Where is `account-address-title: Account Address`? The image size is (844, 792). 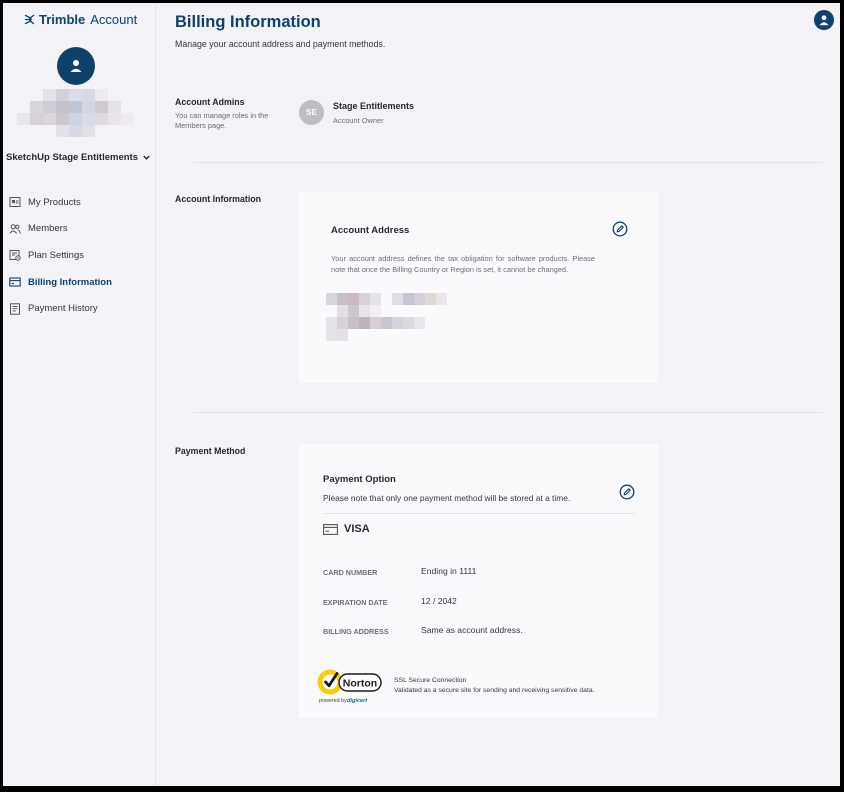 account-address-title: Account Address is located at coordinates (370, 230).